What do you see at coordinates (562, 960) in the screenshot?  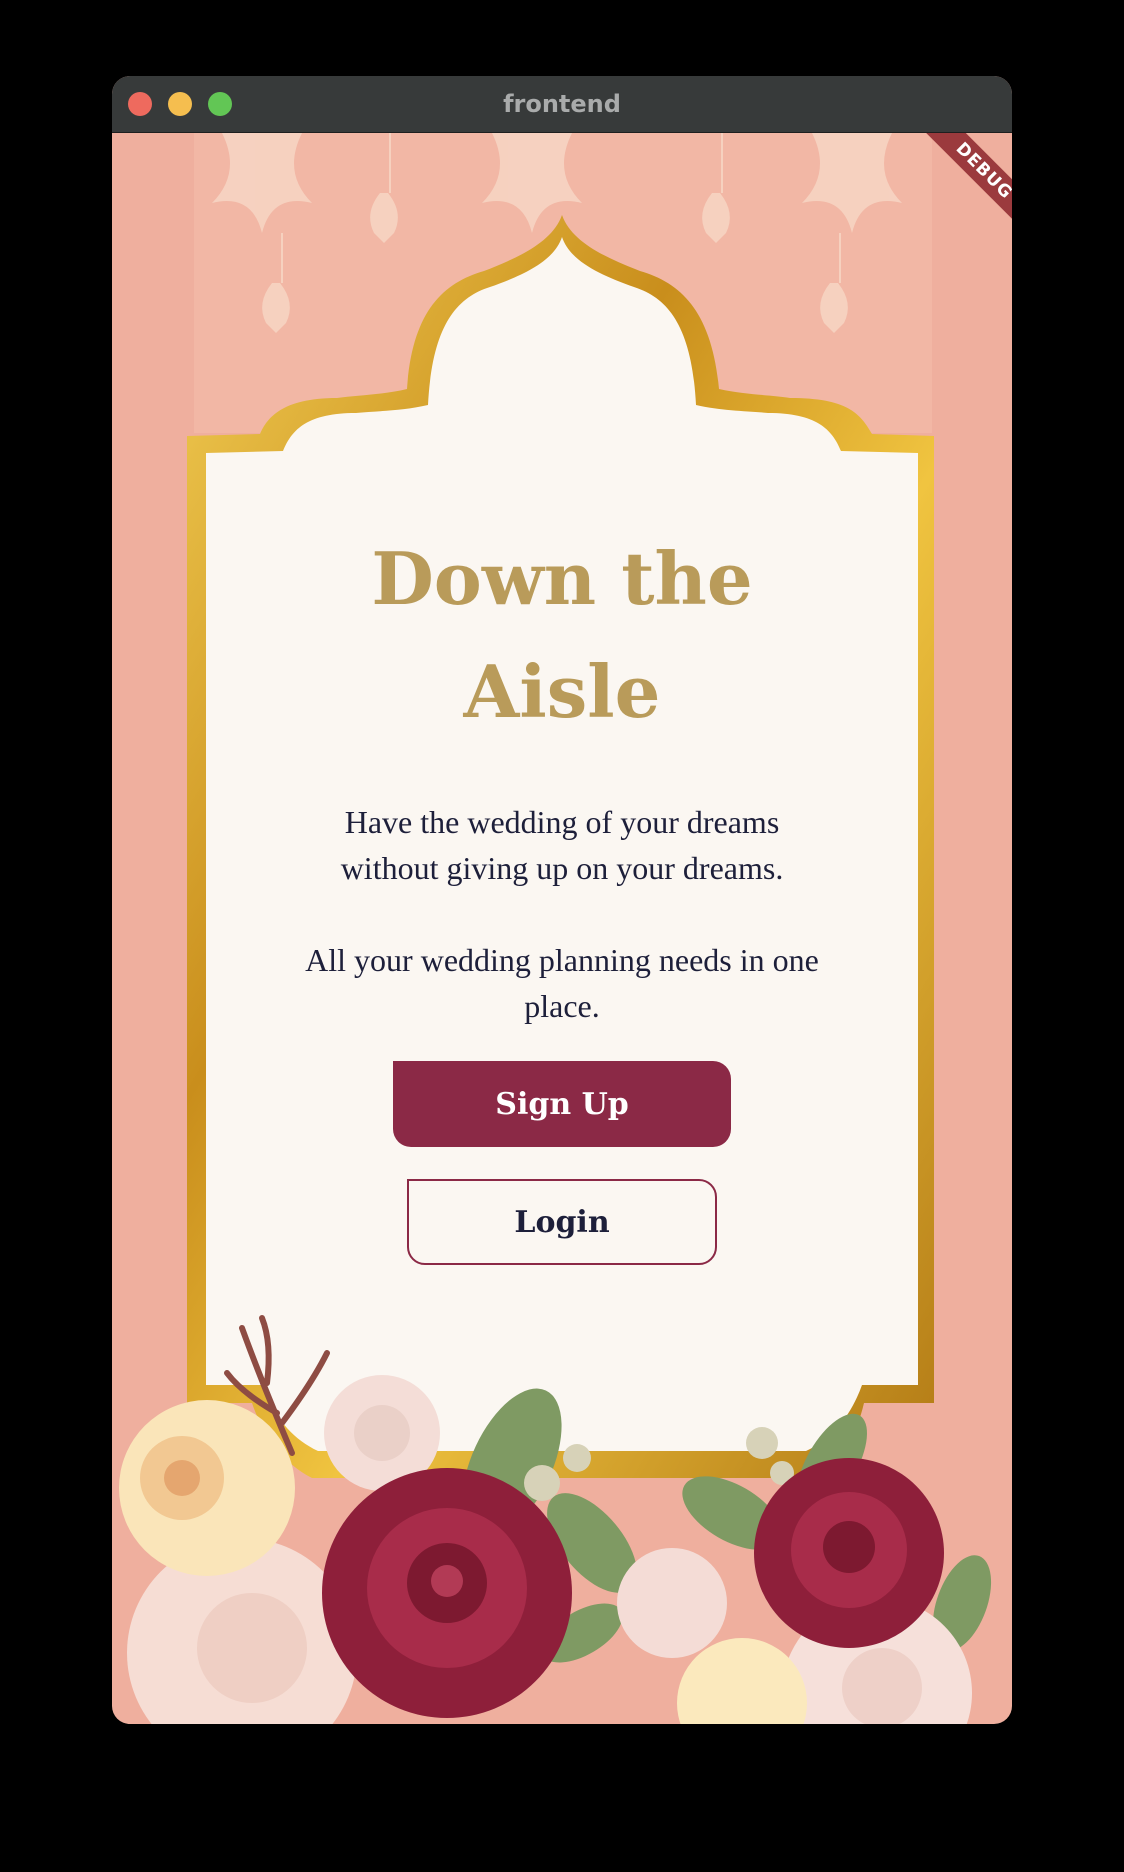 I see `description-line-1: All your wedding planning needs in one` at bounding box center [562, 960].